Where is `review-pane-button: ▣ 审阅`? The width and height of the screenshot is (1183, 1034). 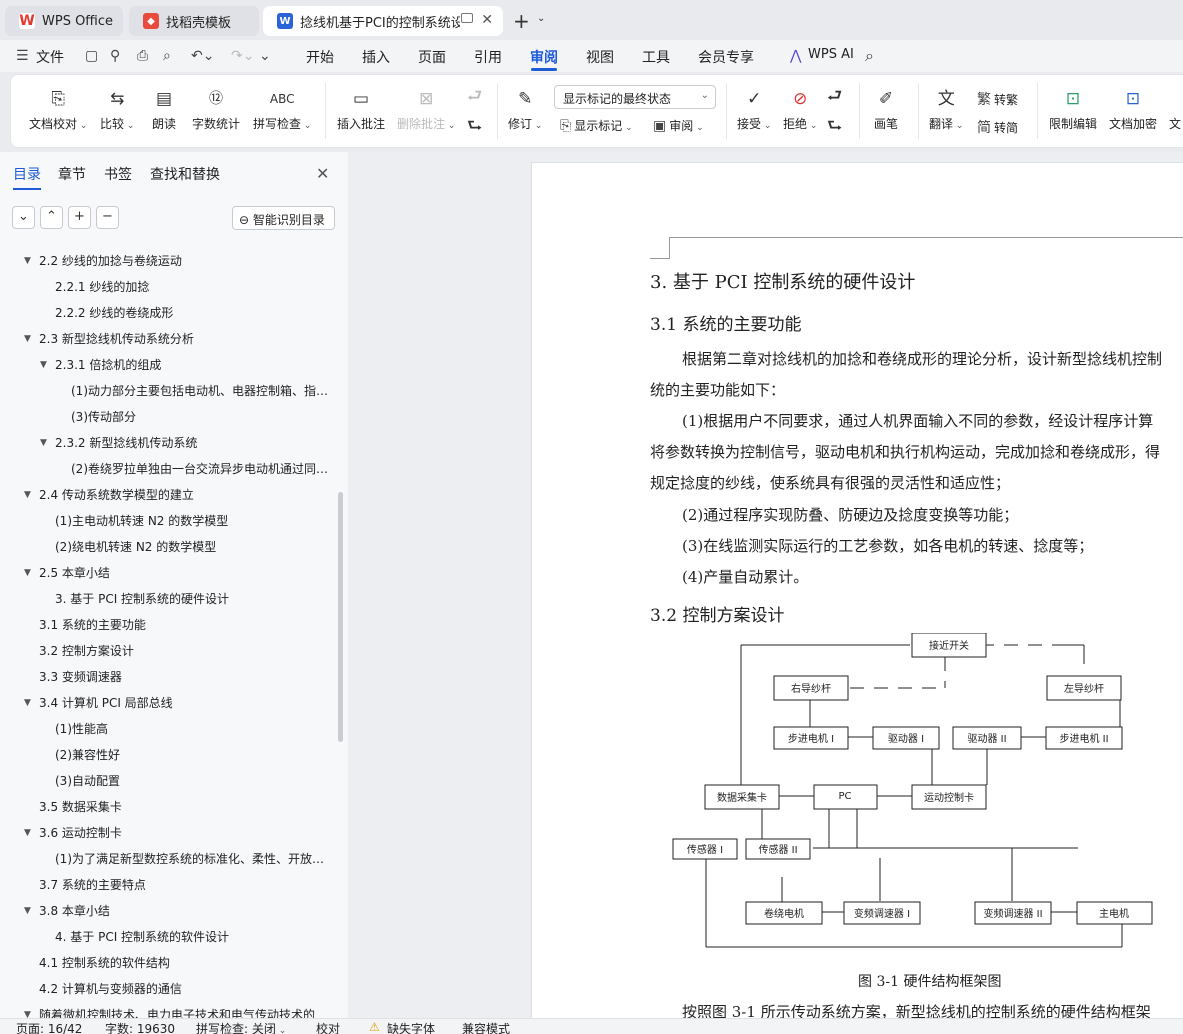
review-pane-button: ▣ 审阅 is located at coordinates (678, 125).